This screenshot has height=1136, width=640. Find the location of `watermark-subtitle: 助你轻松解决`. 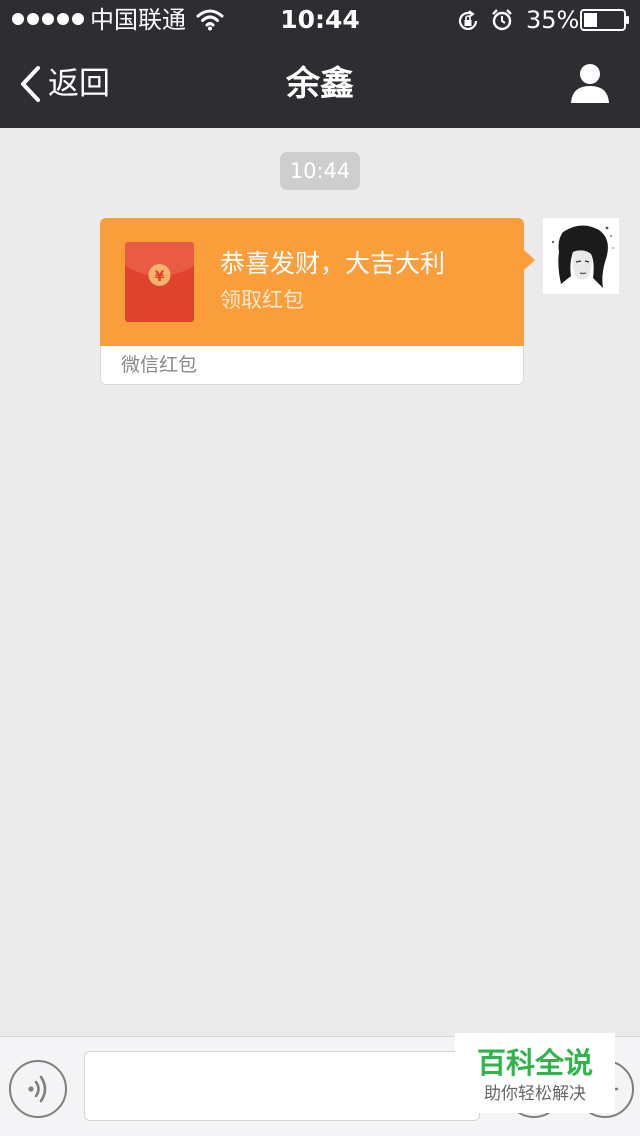

watermark-subtitle: 助你轻松解决 is located at coordinates (535, 1094).